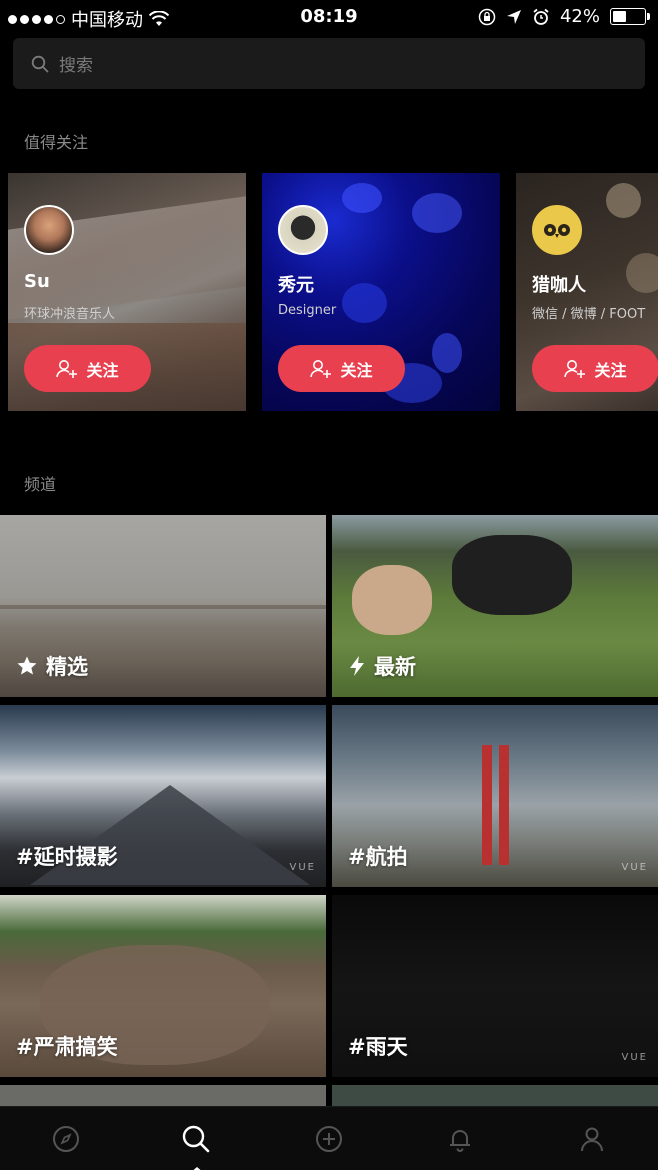 This screenshot has height=1170, width=658. What do you see at coordinates (67, 1047) in the screenshot?
I see `channel-label: #严肃搞笑` at bounding box center [67, 1047].